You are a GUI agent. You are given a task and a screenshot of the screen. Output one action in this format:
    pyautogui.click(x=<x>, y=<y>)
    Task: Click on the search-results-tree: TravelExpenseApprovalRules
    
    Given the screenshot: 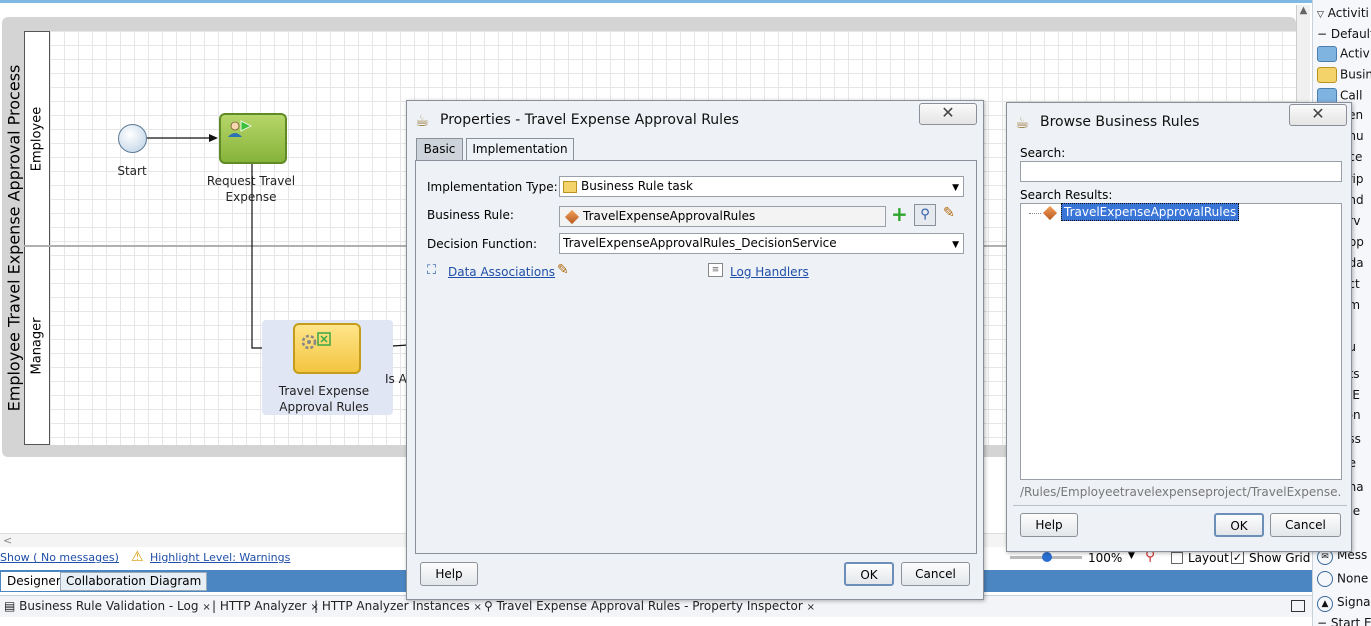 What is the action you would take?
    pyautogui.click(x=1181, y=341)
    